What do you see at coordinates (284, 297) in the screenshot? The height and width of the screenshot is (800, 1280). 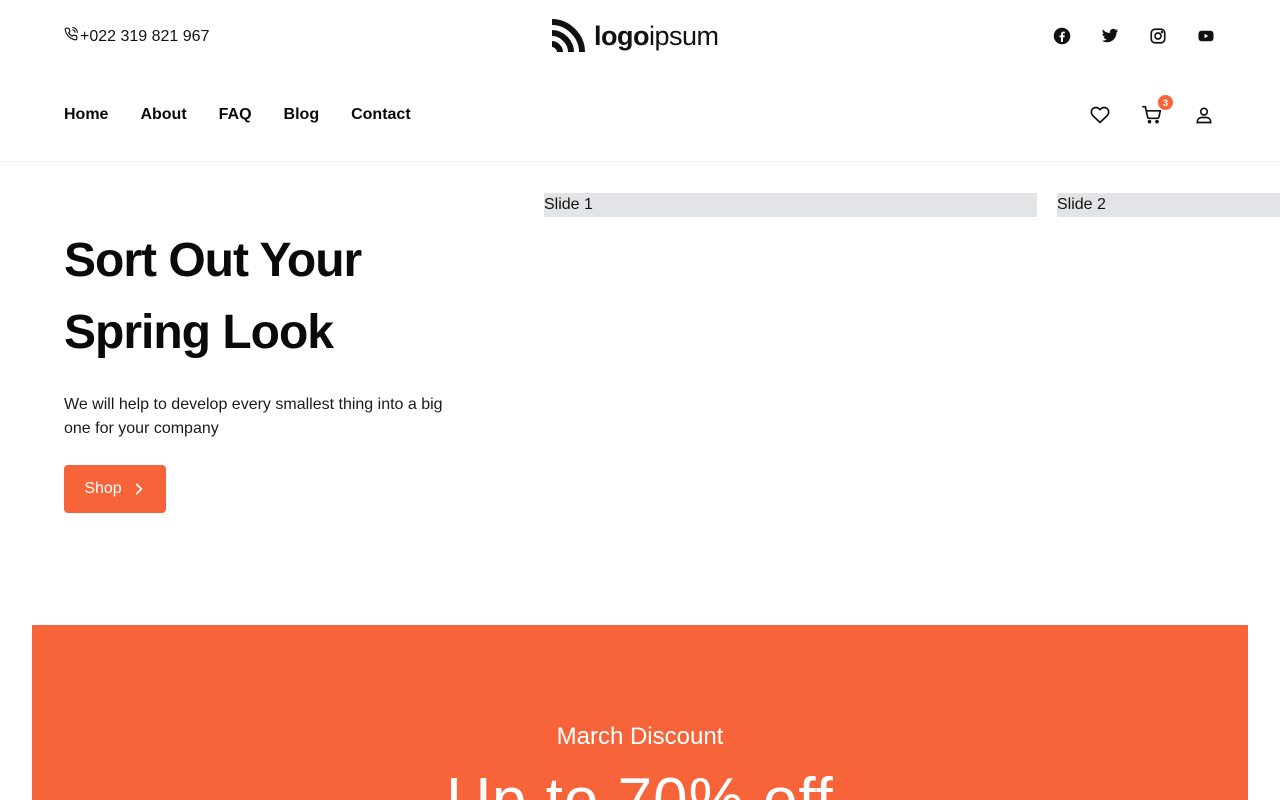 I see `hero-title: Sort Out Your Spring Look` at bounding box center [284, 297].